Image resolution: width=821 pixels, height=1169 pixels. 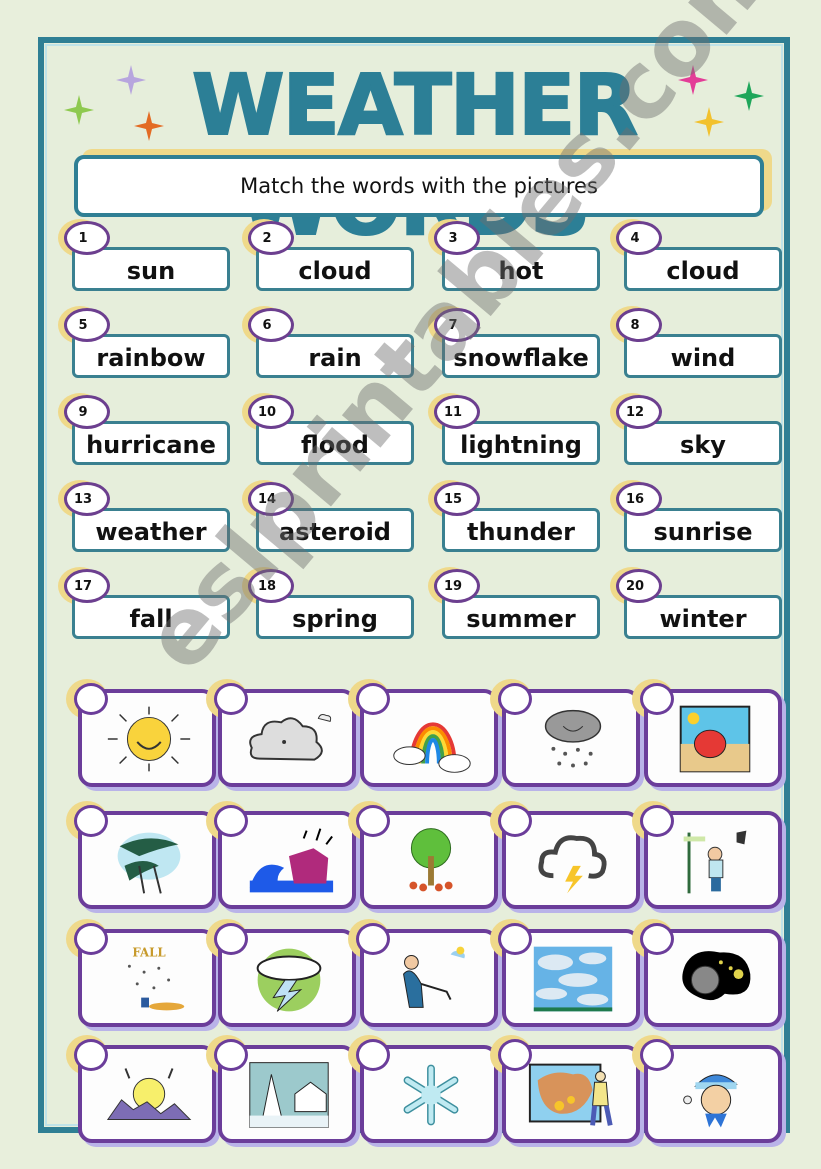 I want to click on number-badge: 4, so click(x=639, y=238).